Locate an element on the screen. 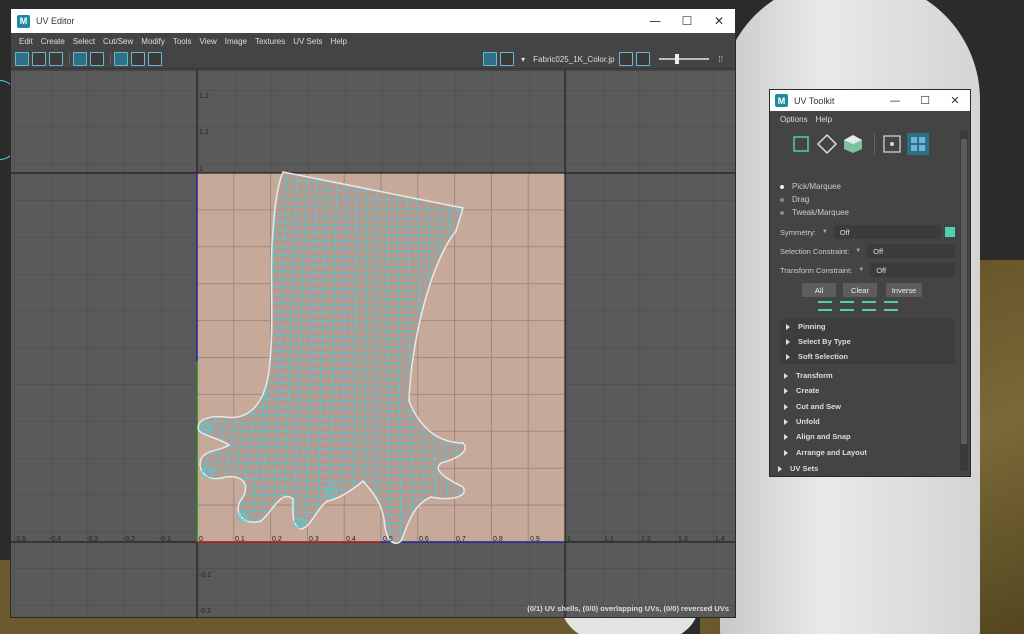  axis-label-u: -0.2 is located at coordinates (129, 539).